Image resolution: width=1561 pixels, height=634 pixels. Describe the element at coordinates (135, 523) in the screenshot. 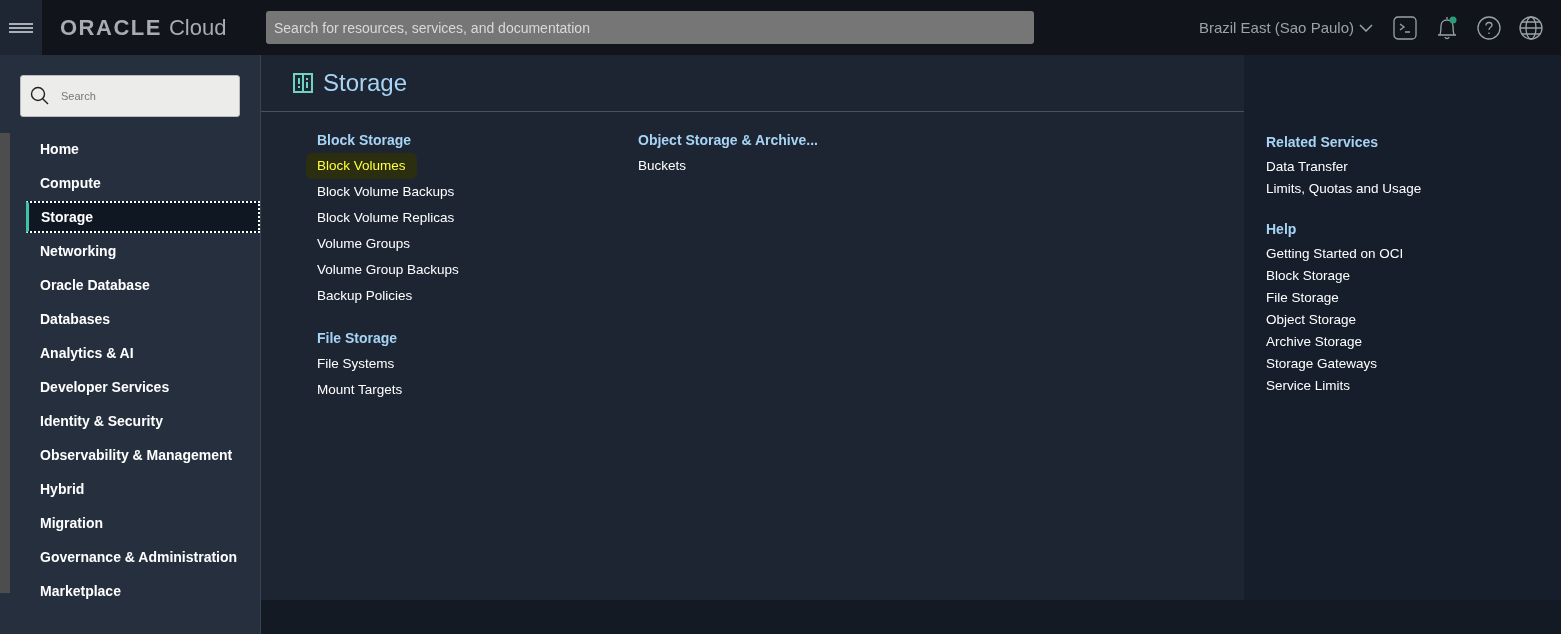

I see `nav-item: Migration` at that location.